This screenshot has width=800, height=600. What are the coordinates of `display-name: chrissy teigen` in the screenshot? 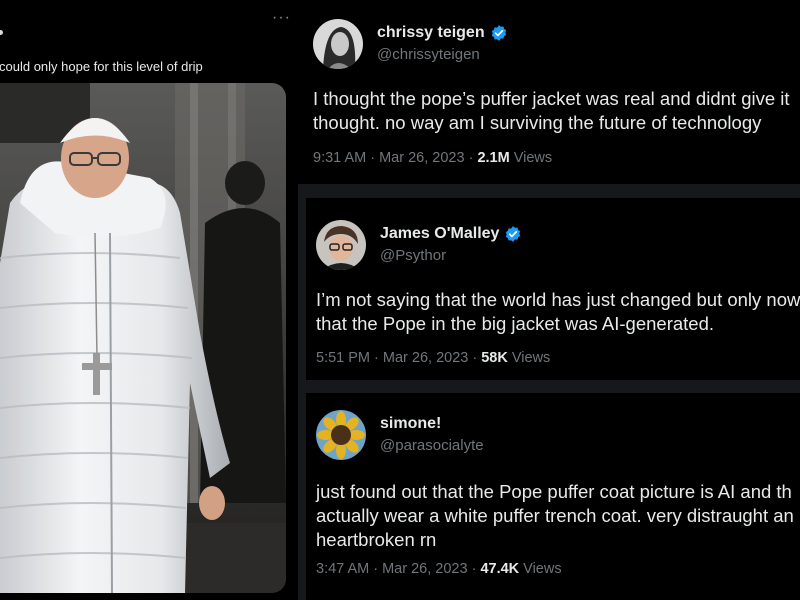 It's located at (431, 33).